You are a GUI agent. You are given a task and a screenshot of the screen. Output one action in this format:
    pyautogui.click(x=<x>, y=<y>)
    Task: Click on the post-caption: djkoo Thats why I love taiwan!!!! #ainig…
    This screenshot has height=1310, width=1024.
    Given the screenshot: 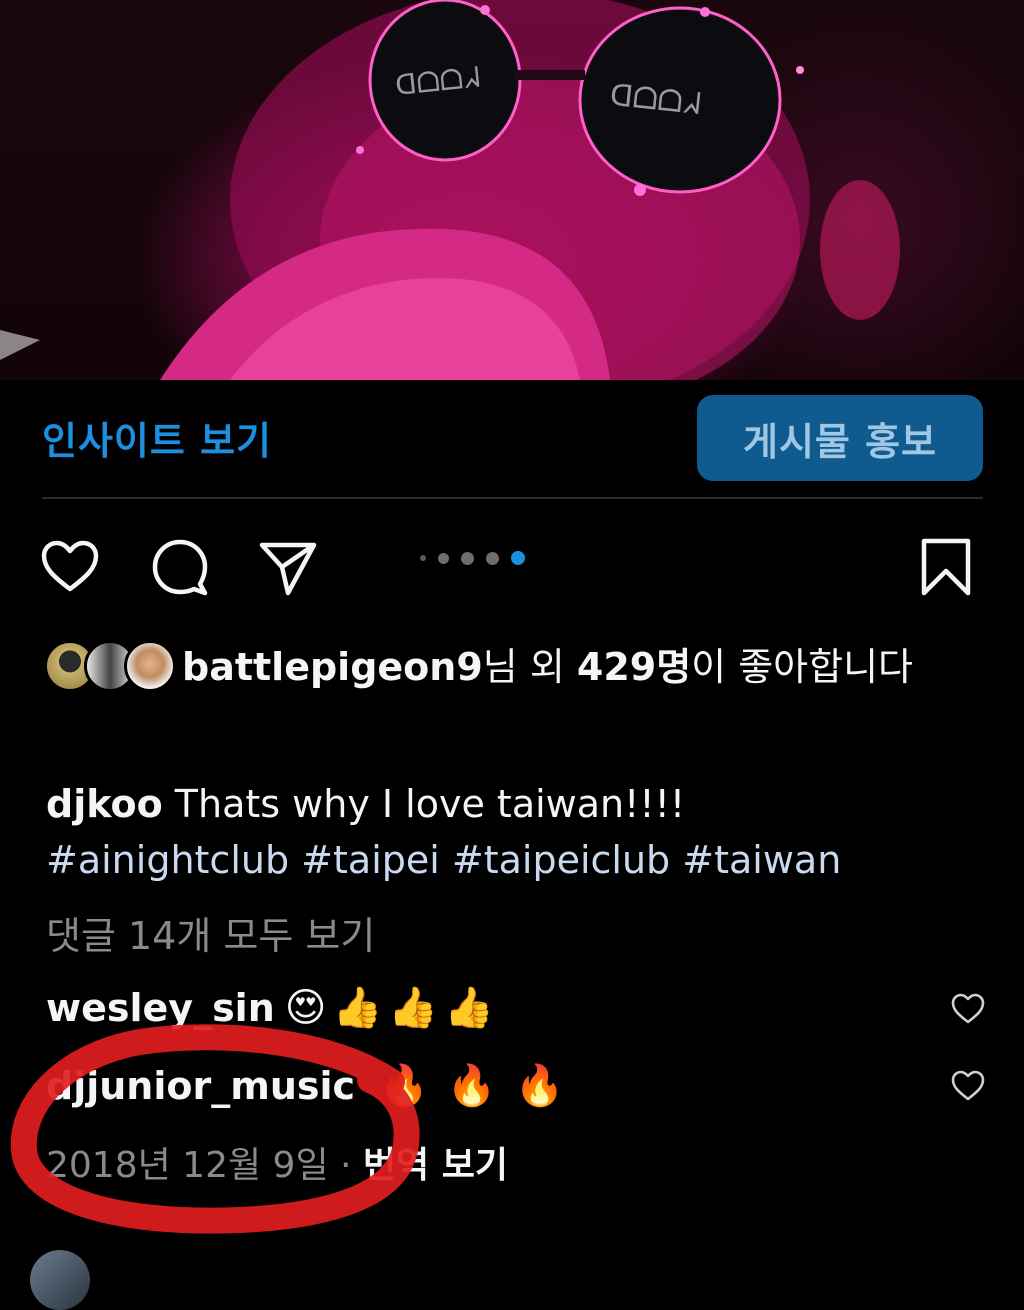 What is the action you would take?
    pyautogui.click(x=516, y=832)
    